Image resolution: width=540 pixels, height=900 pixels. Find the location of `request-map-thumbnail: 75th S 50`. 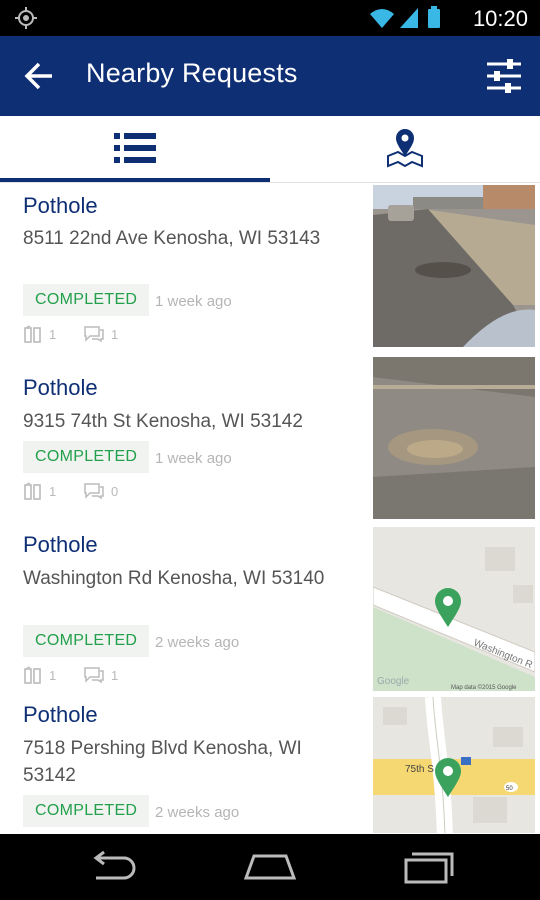

request-map-thumbnail: 75th S 50 is located at coordinates (454, 765).